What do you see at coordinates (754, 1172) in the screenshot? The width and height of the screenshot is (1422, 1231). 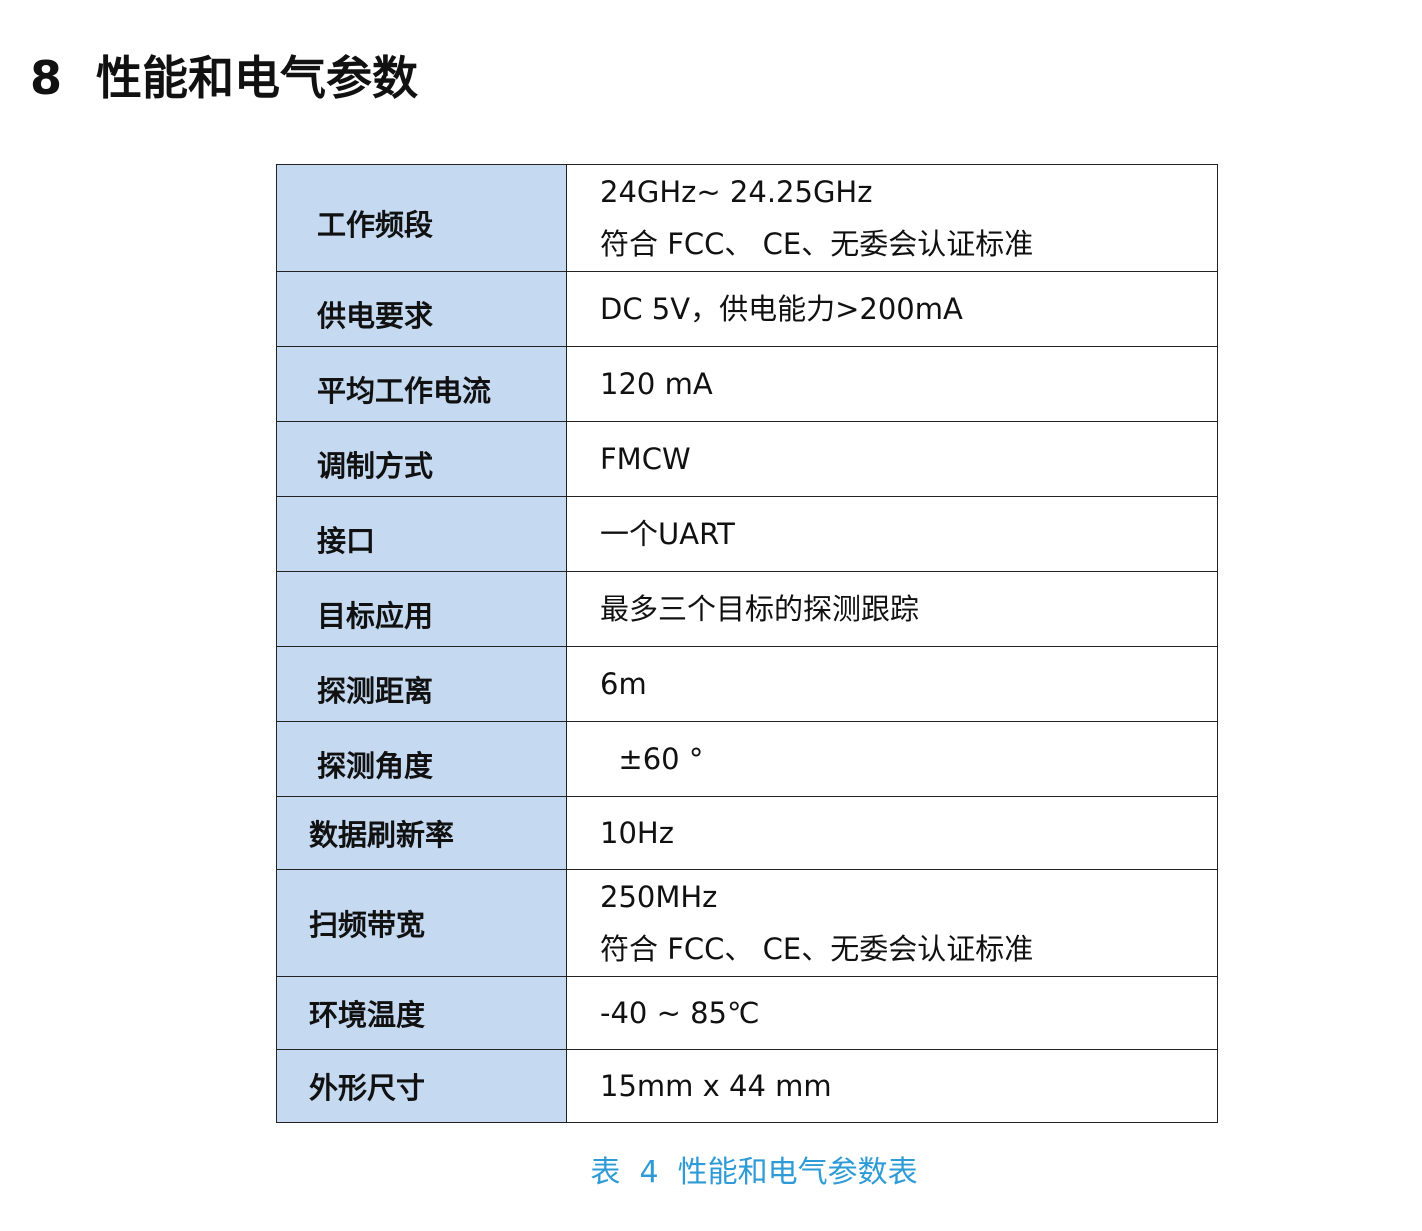 I see `table-caption: 表 4 性能和电气参数表` at bounding box center [754, 1172].